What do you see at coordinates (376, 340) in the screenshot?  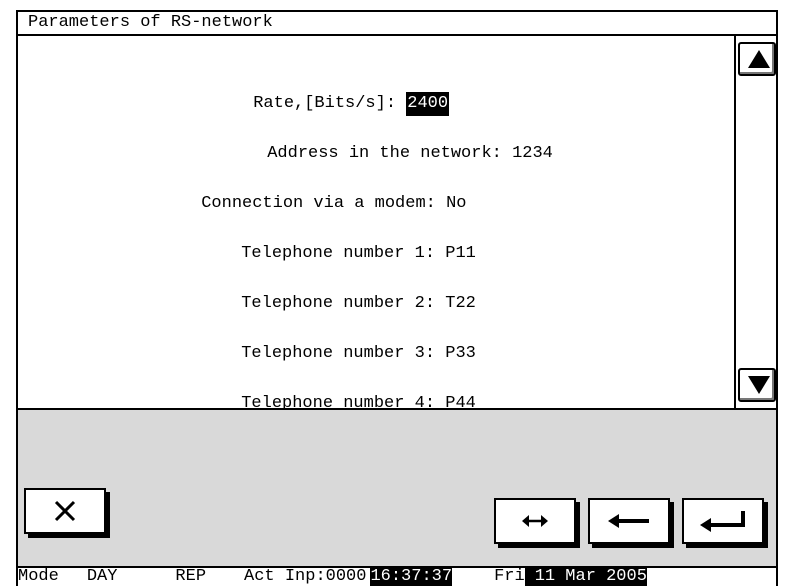 I see `param-row-phone-3: Telephone number 3: P33` at bounding box center [376, 340].